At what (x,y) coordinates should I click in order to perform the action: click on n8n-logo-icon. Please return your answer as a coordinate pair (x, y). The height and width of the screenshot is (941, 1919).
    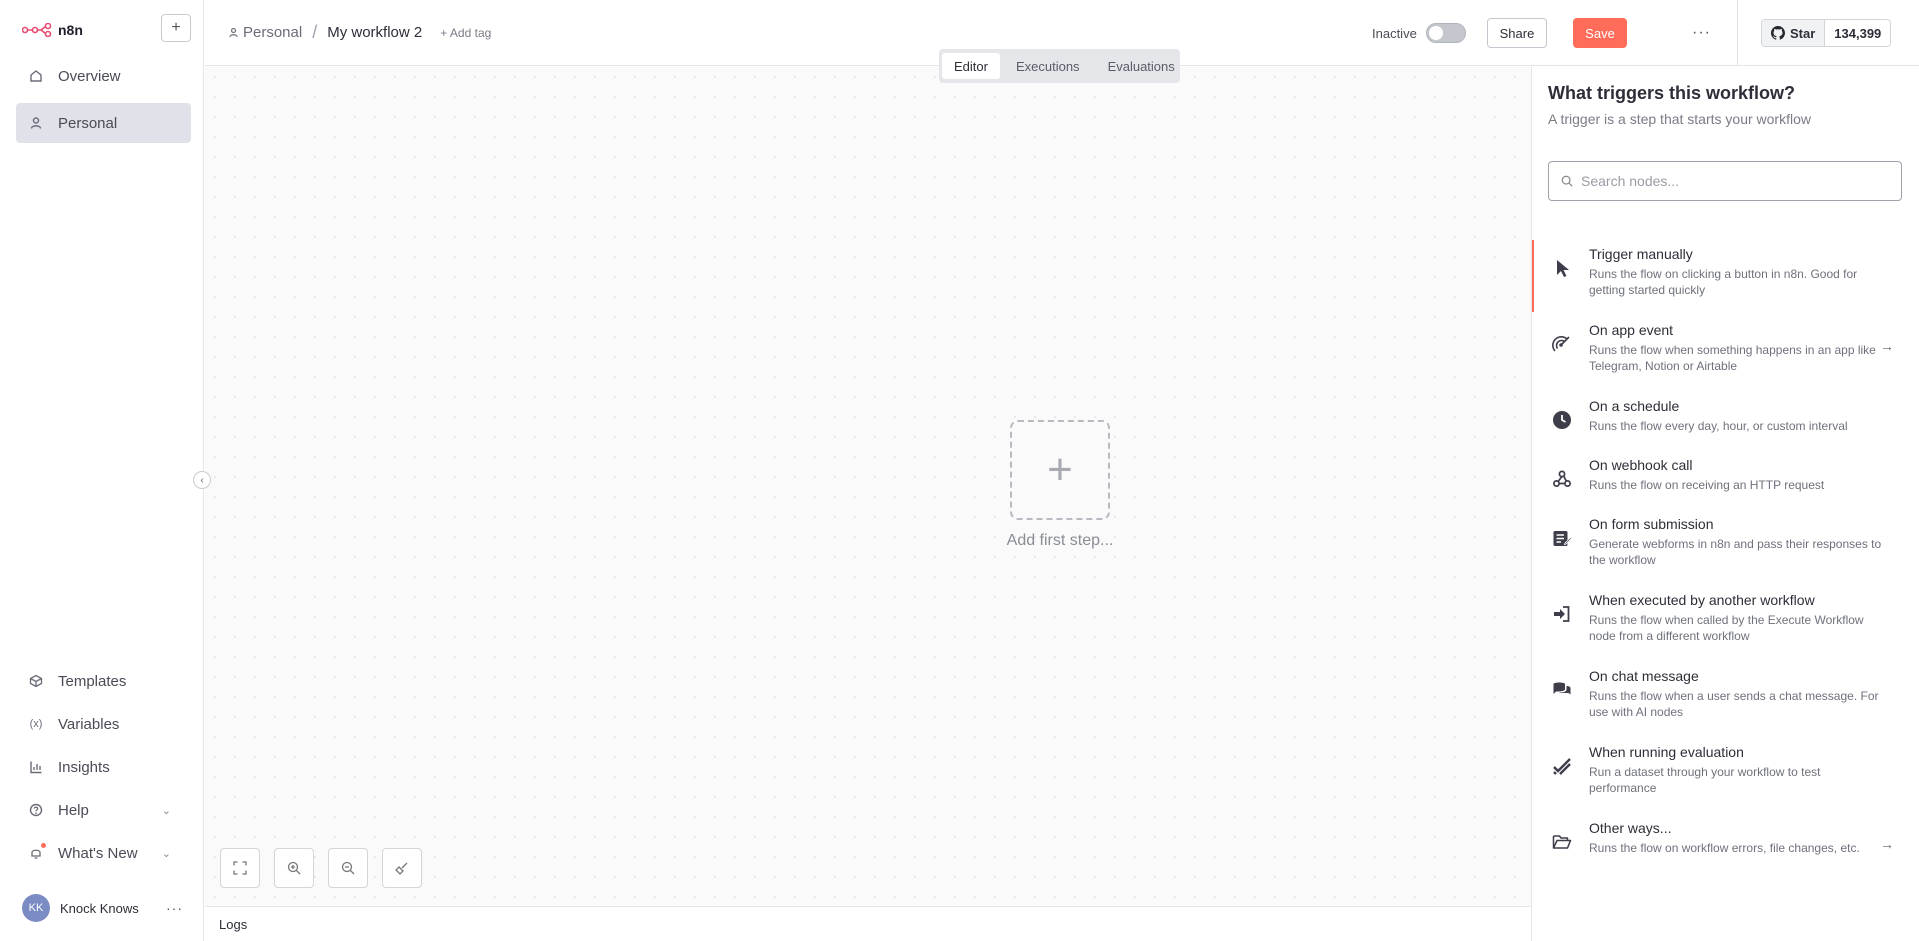
    Looking at the image, I should click on (37, 30).